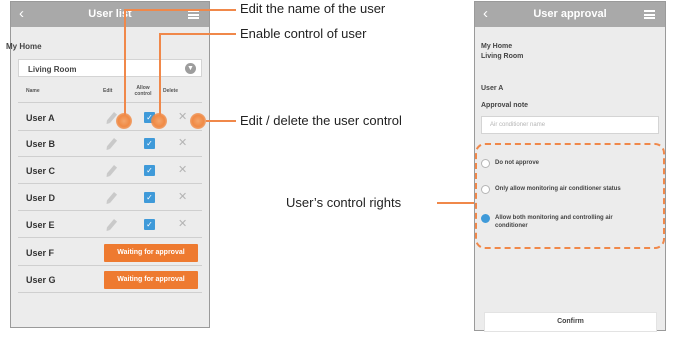  Describe the element at coordinates (41, 198) in the screenshot. I see `user-name: User D` at that location.